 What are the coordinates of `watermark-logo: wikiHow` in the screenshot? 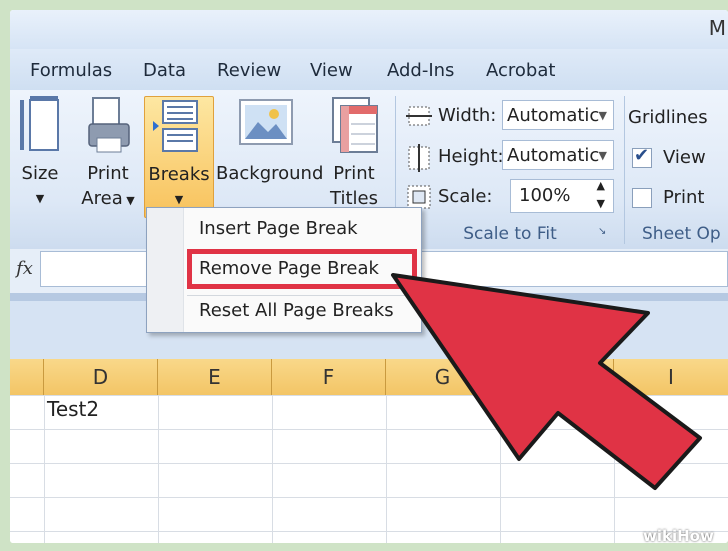 It's located at (678, 536).